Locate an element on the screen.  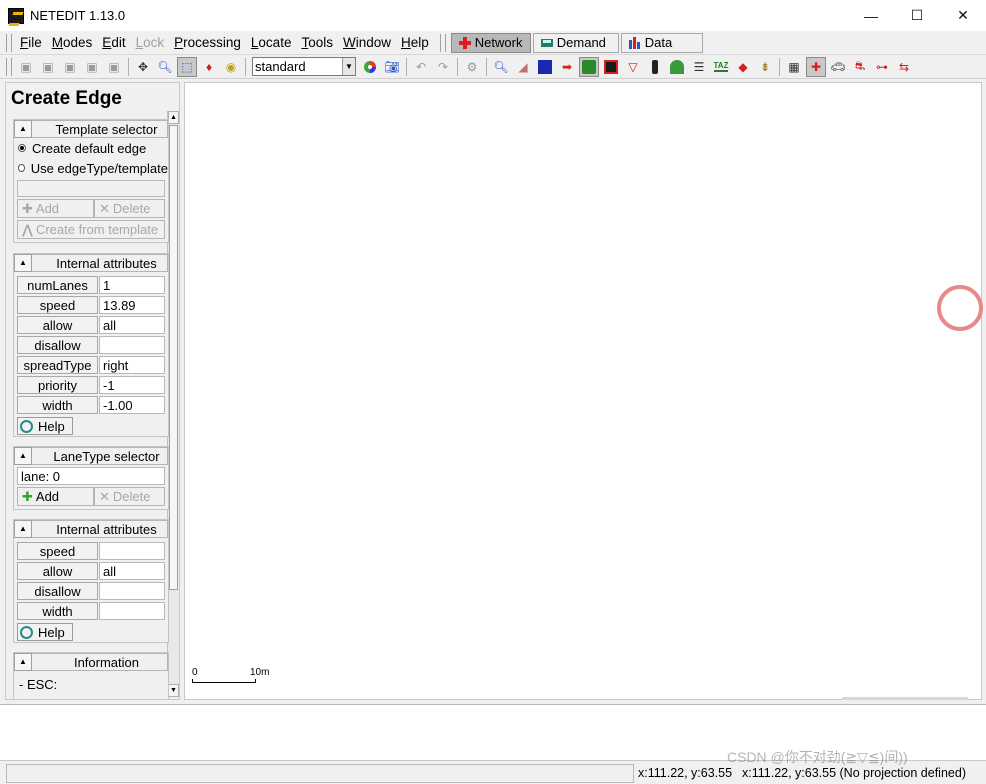
add-edgetype-button: ✚ Add is located at coordinates (55, 208).